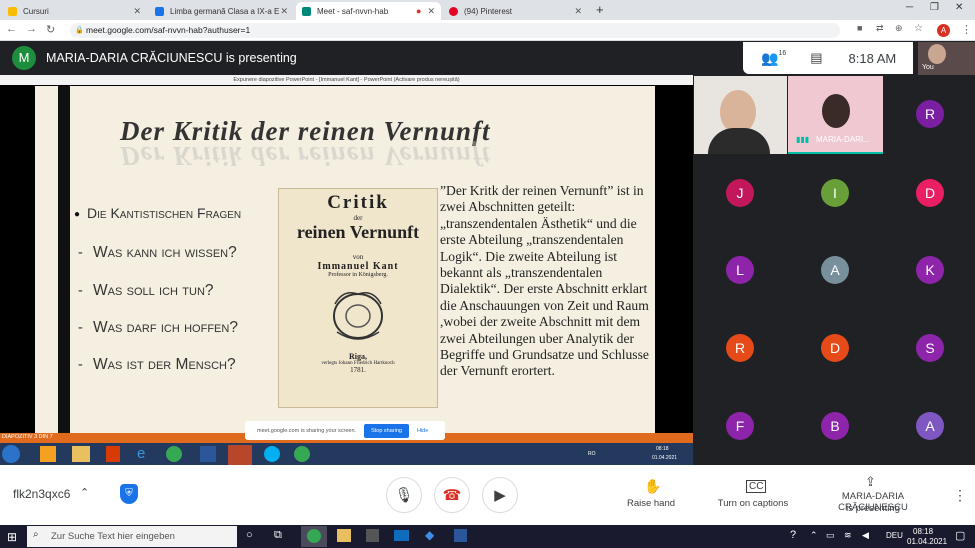 Image resolution: width=975 pixels, height=548 pixels. I want to click on dropbox-icon: ◆, so click(429, 535).